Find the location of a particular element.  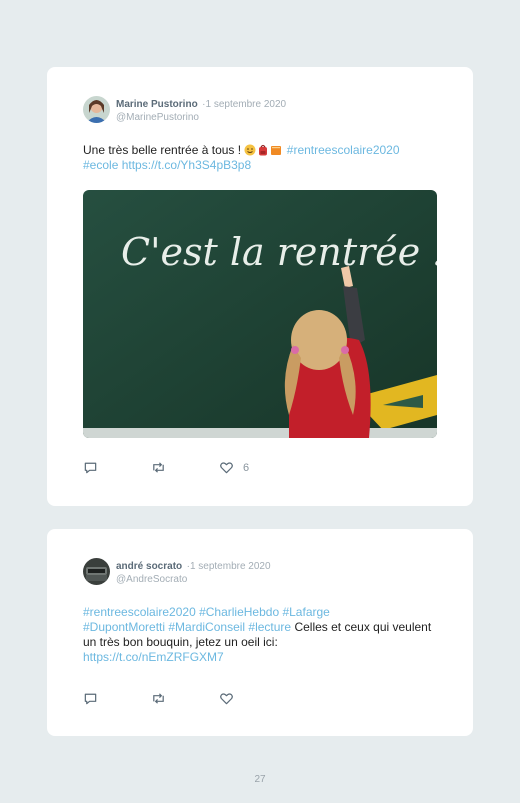

chalk-writing: C'est la rentrée ! is located at coordinates (279, 252).